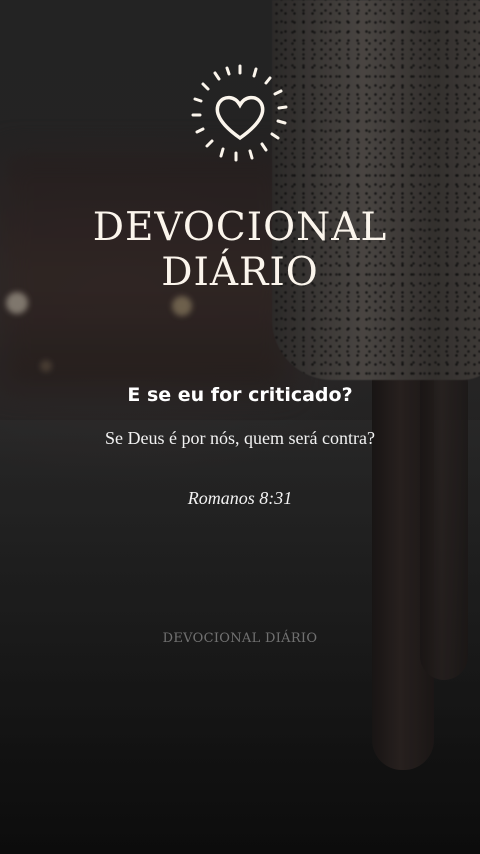 This screenshot has width=480, height=854. Describe the element at coordinates (239, 113) in the screenshot. I see `heart-icon` at that location.